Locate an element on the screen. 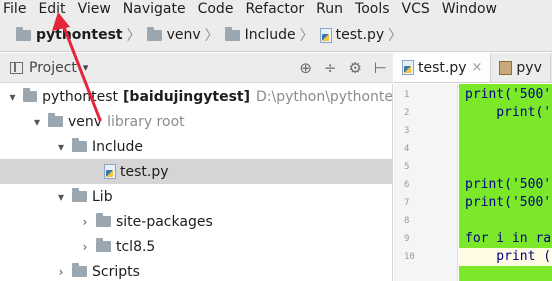 This screenshot has height=281, width=552. tree-item-label: Scripts is located at coordinates (116, 271).